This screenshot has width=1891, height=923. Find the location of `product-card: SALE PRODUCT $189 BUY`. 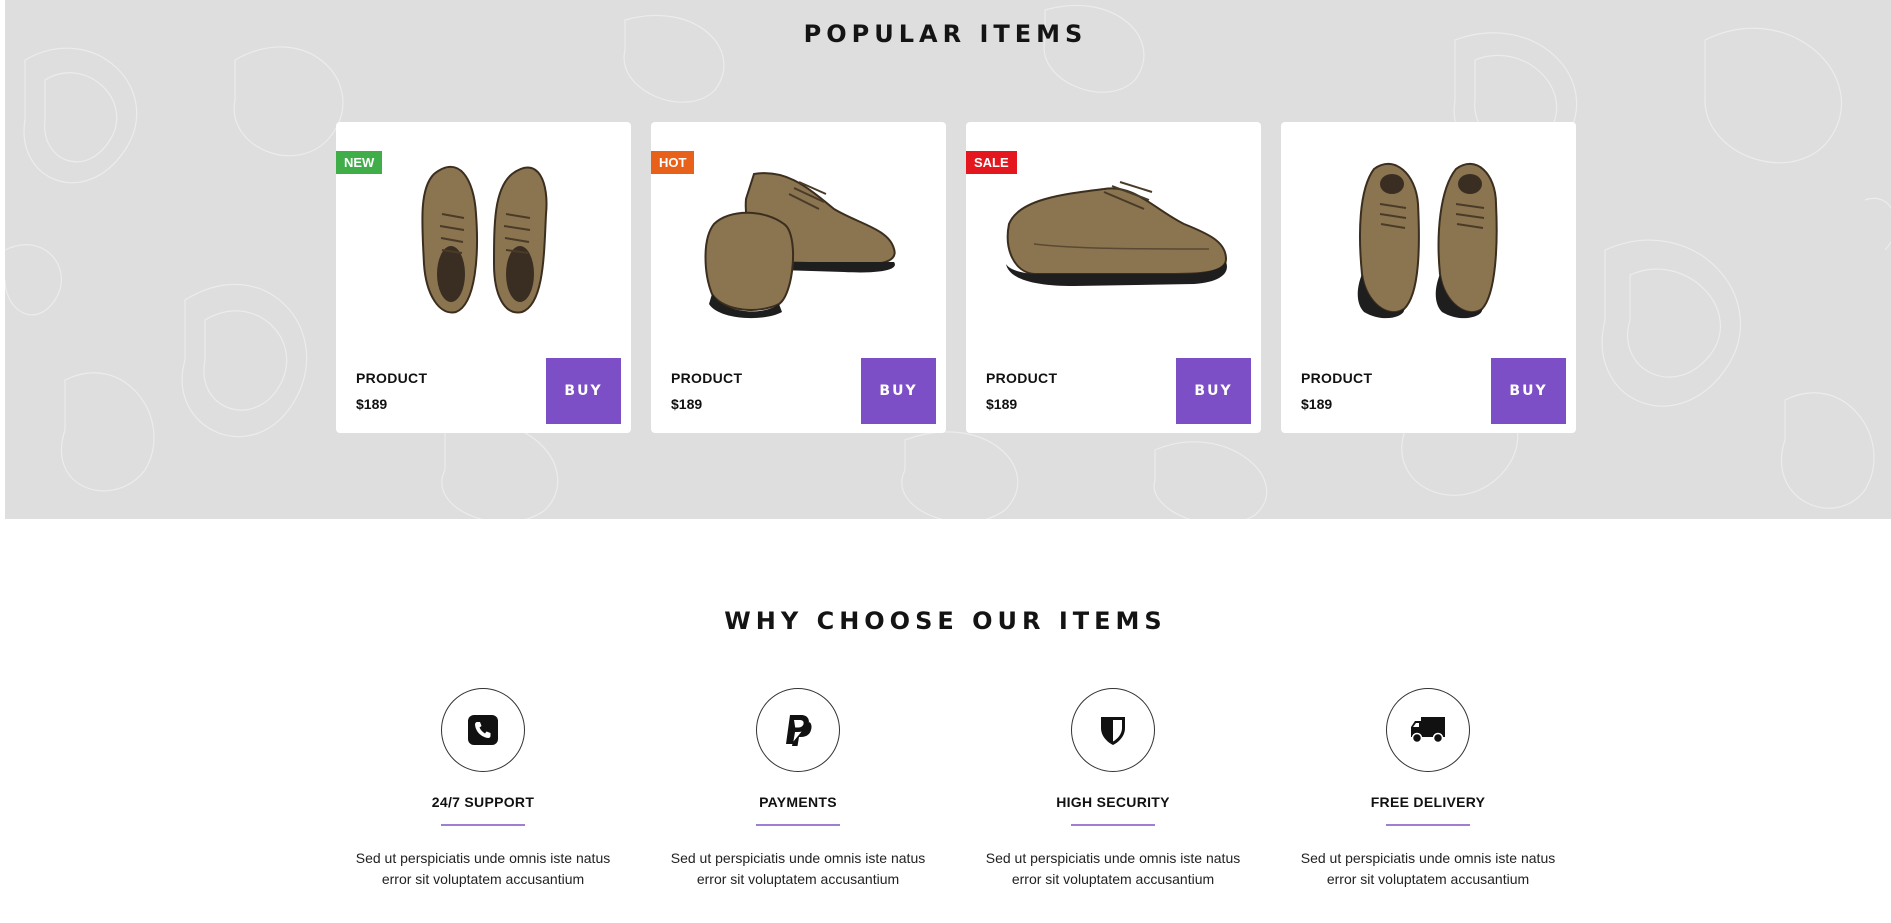

product-card: SALE PRODUCT $189 BUY is located at coordinates (1113, 277).